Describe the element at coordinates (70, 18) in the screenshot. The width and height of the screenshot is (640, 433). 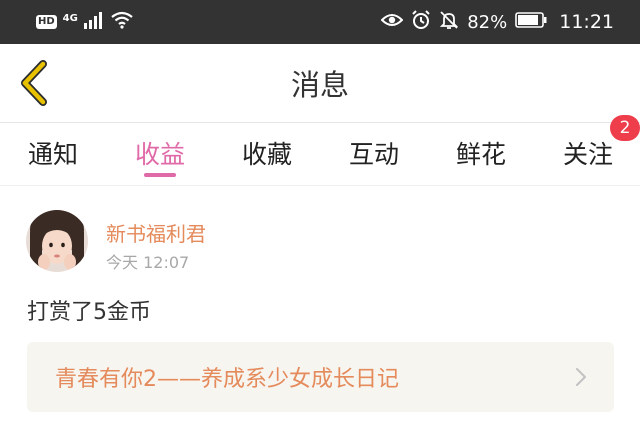
I see `network-type: 4G` at that location.